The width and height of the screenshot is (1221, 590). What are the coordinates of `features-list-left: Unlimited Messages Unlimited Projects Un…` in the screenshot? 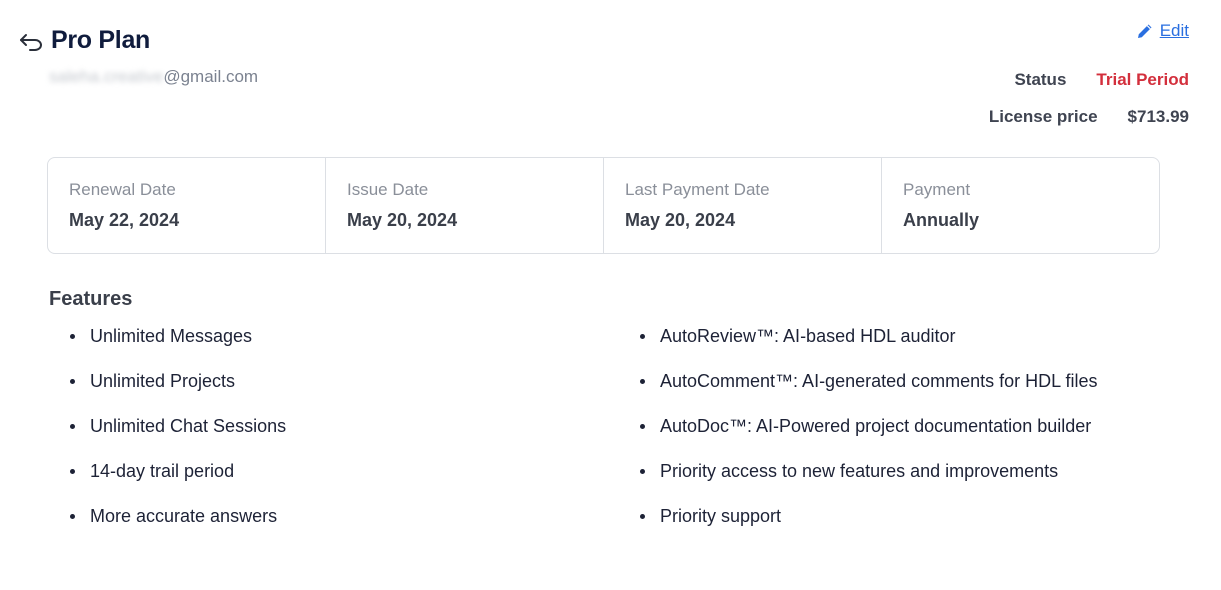 It's located at (178, 434).